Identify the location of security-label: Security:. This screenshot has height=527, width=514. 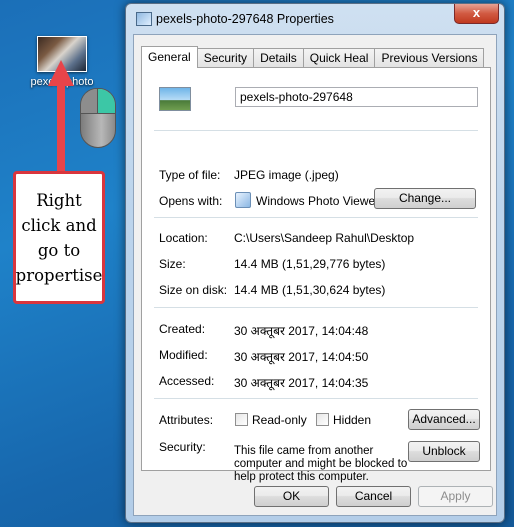
(182, 447).